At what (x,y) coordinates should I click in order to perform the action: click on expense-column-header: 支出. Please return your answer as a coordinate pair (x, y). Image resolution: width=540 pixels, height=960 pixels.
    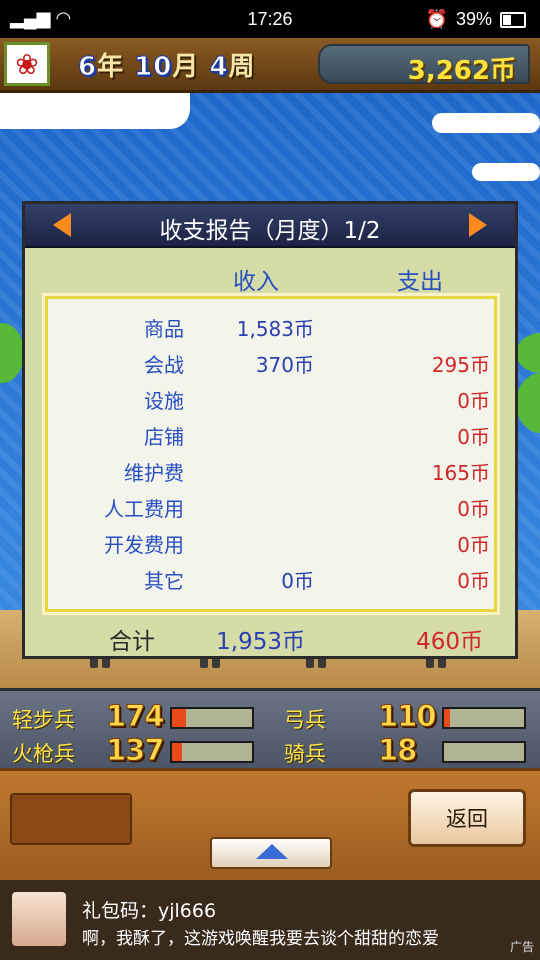
    Looking at the image, I should click on (420, 282).